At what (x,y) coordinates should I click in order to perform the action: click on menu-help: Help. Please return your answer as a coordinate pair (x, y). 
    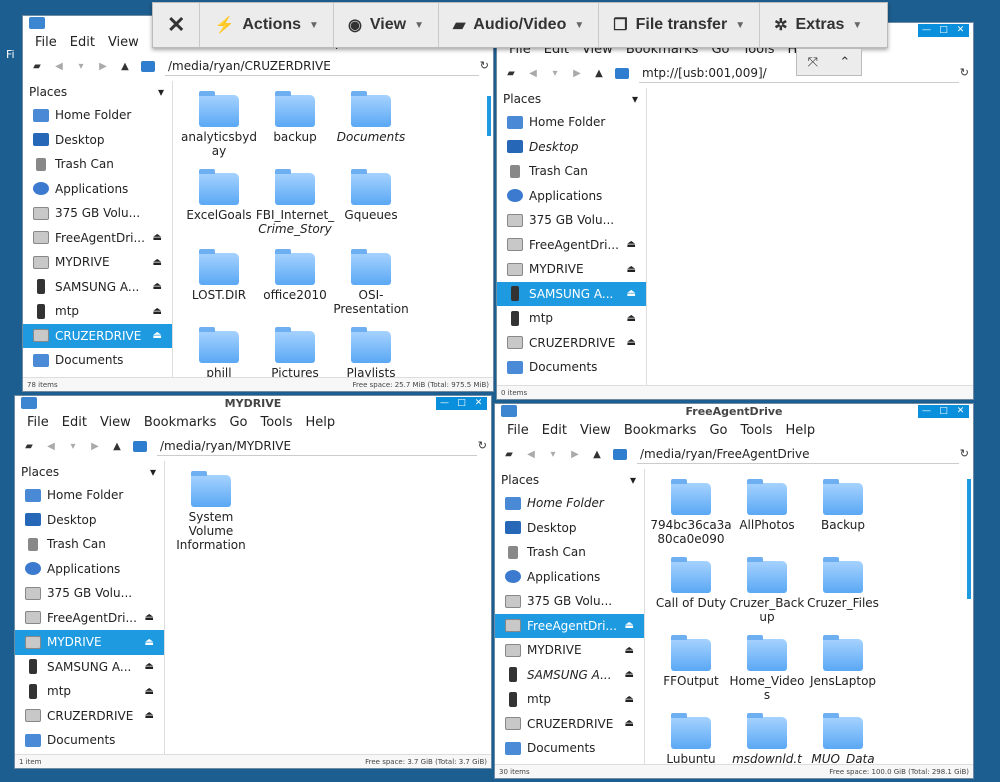
    Looking at the image, I should click on (321, 422).